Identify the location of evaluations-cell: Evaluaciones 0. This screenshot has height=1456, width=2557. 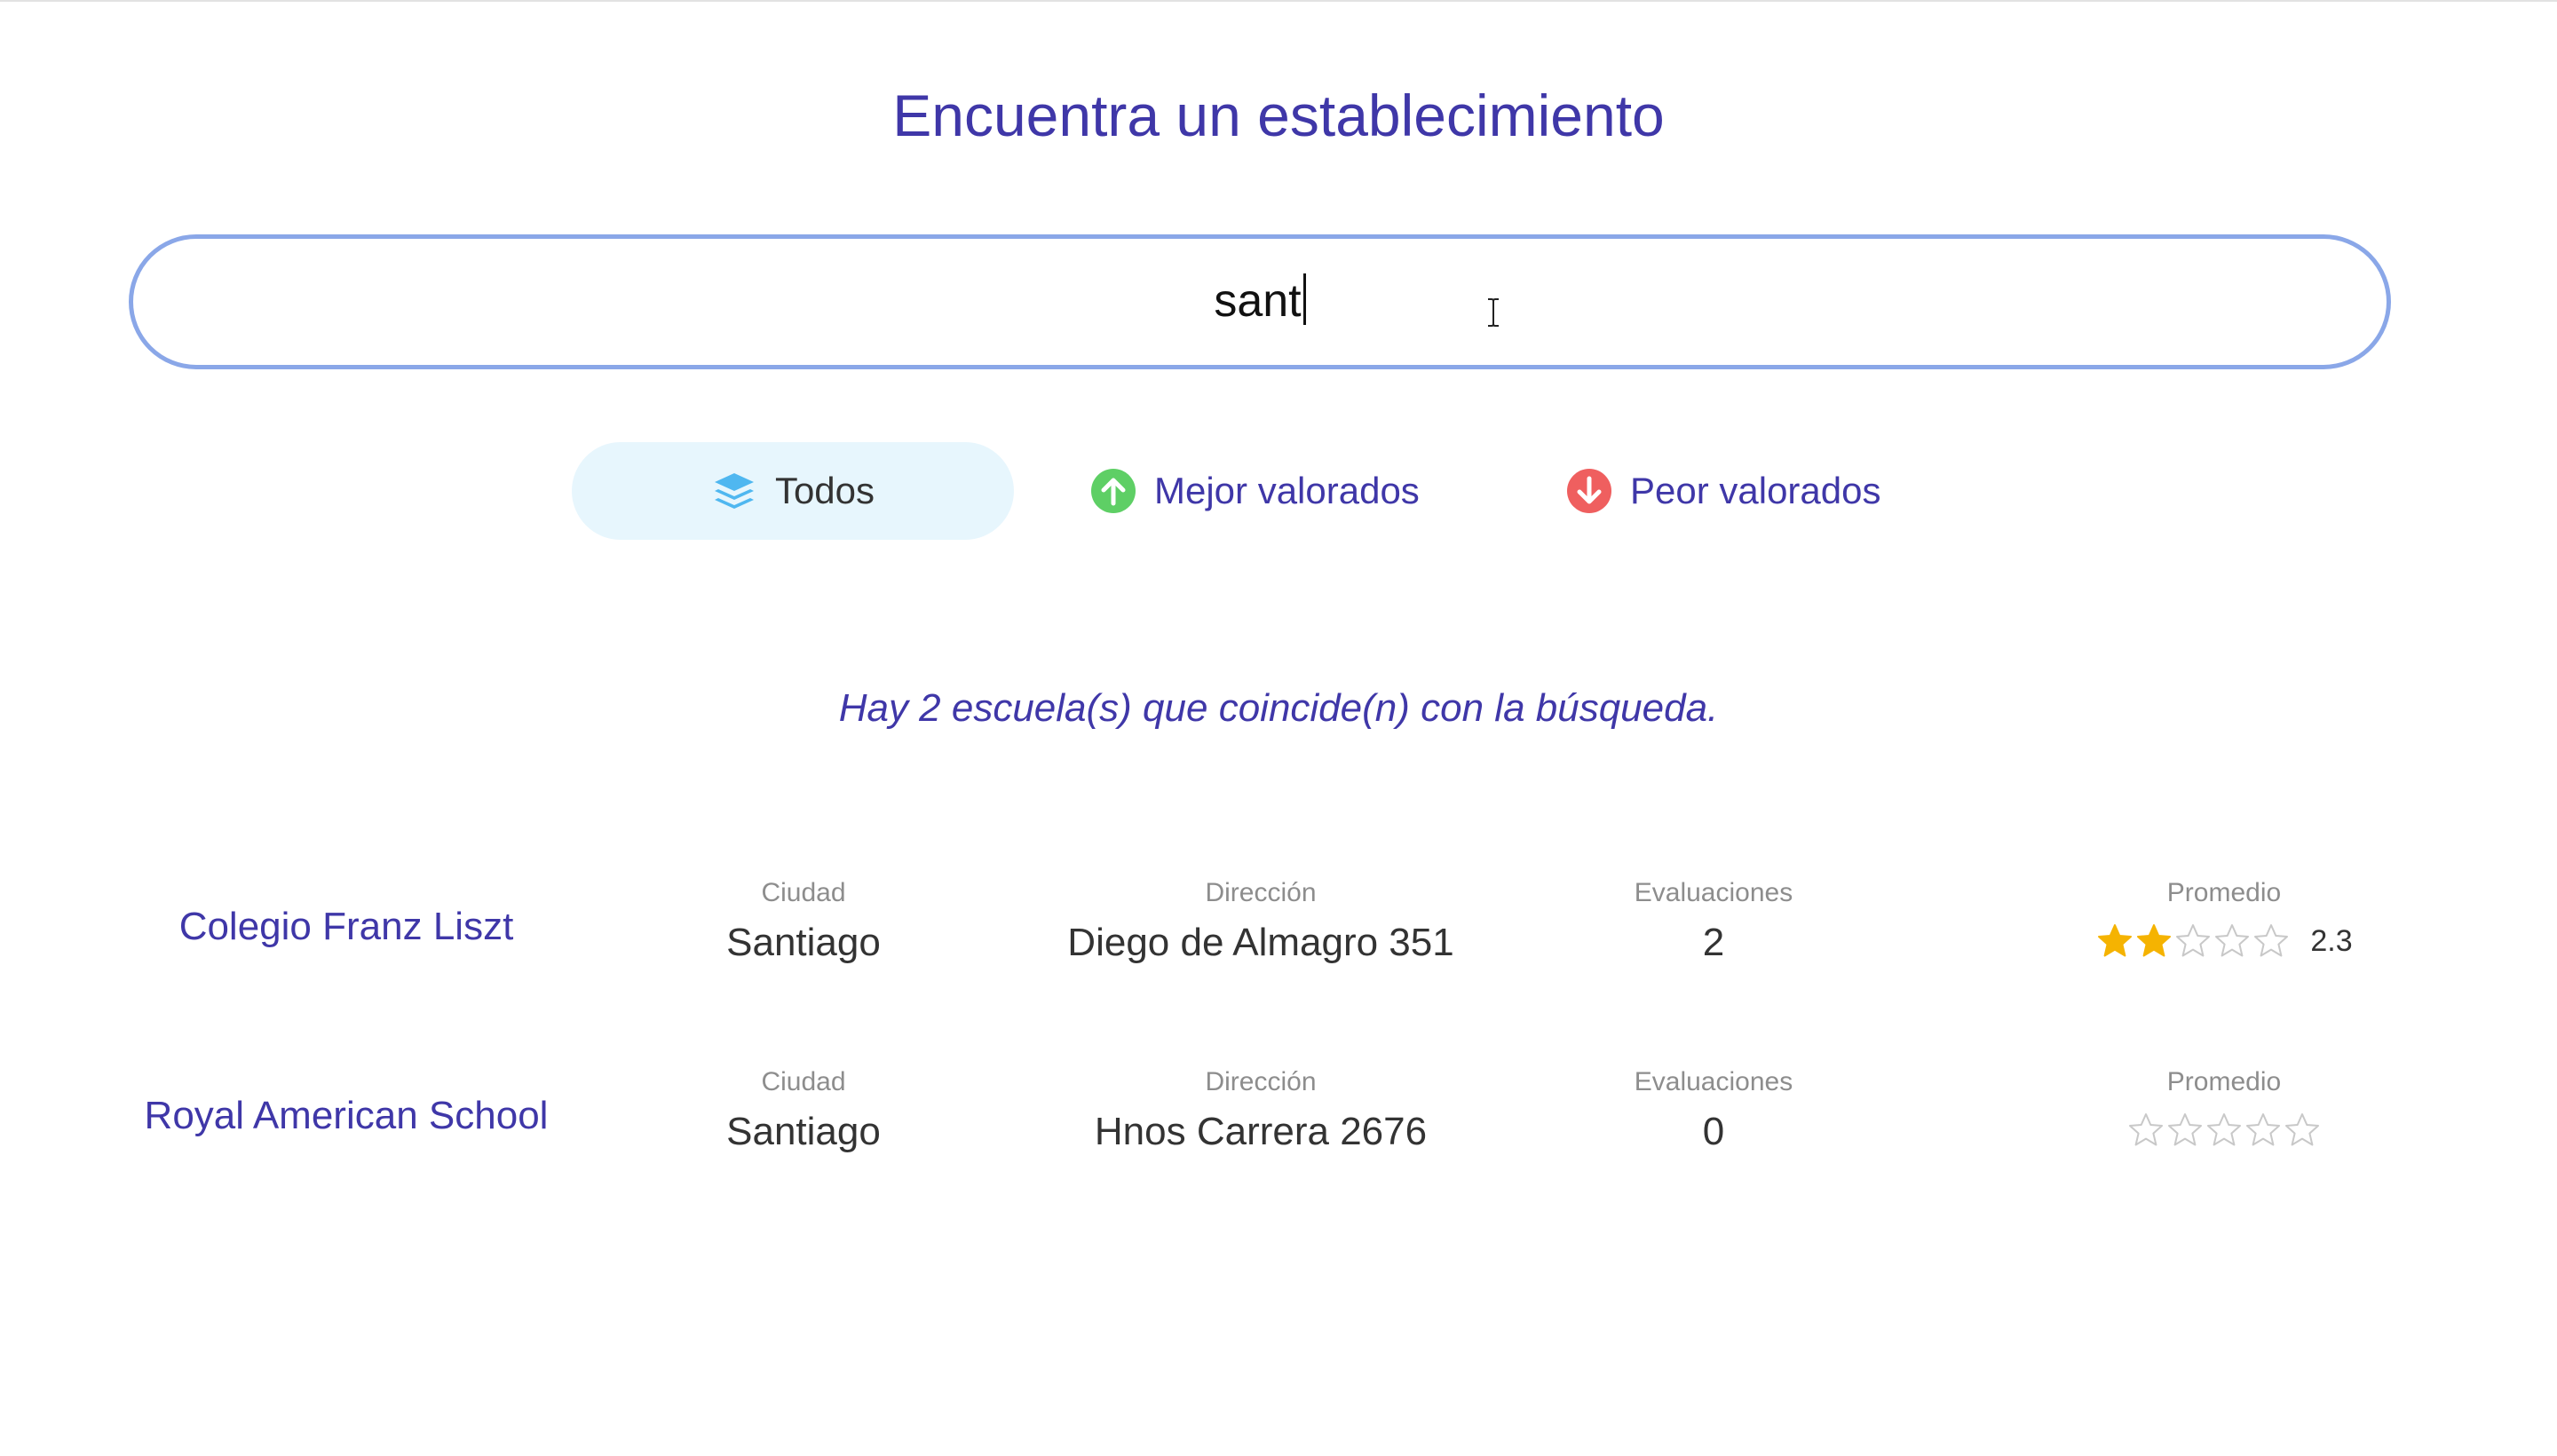
(1713, 1110).